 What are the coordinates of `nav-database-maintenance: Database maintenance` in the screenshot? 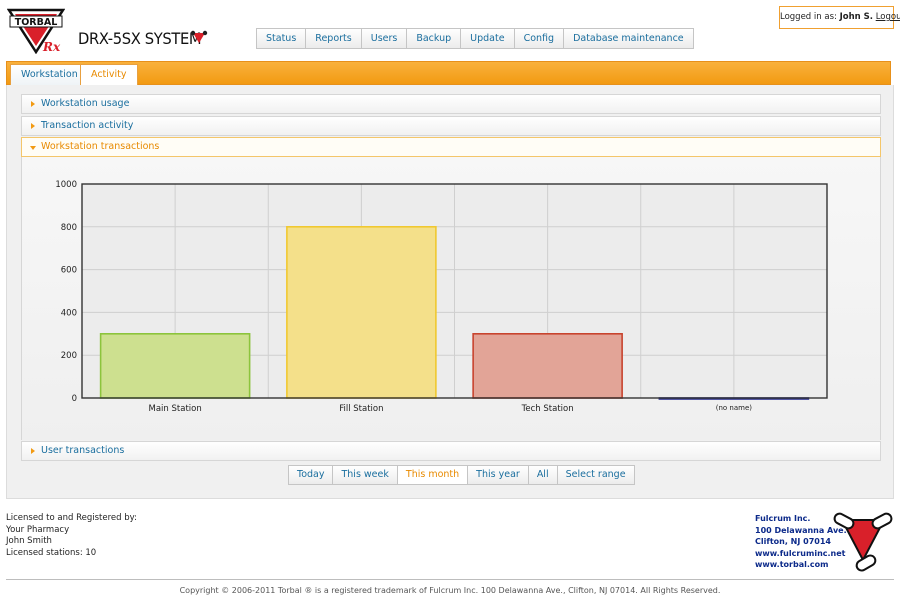 It's located at (628, 38).